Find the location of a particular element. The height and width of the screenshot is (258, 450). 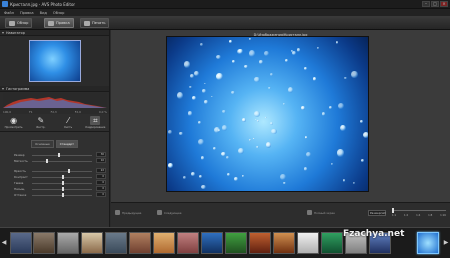

tool-instruments: ✎ Инстр. is located at coordinates (41, 122).